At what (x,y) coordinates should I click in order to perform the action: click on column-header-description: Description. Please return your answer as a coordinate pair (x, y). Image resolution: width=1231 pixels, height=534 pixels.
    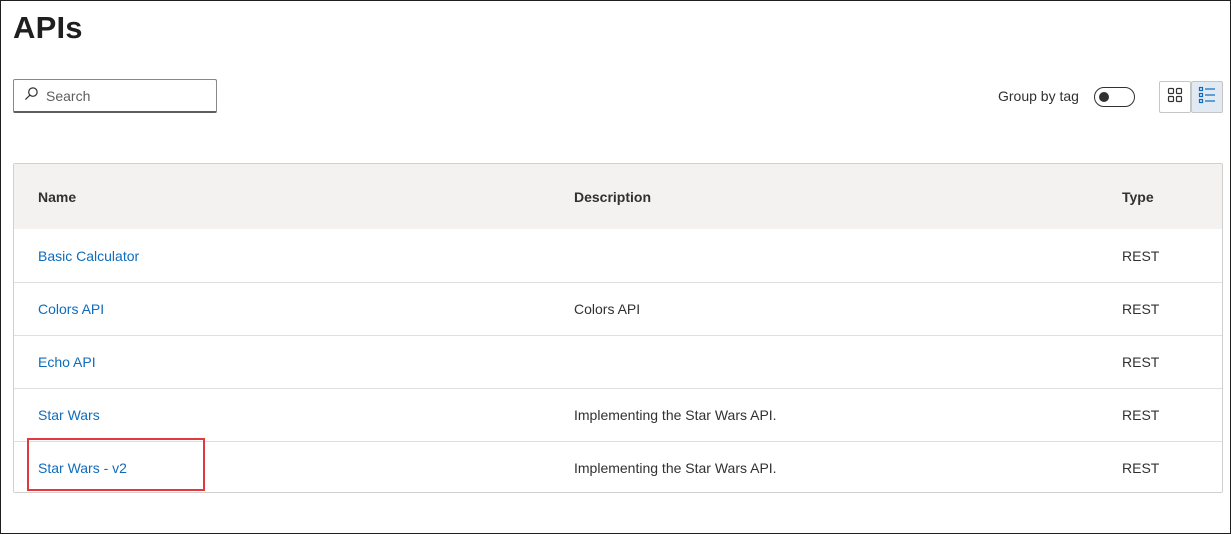
    Looking at the image, I should click on (612, 197).